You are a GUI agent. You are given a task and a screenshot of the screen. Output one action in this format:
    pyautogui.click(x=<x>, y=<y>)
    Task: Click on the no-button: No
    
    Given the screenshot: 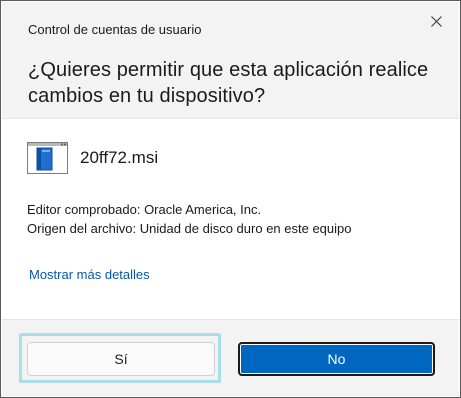 What is the action you would take?
    pyautogui.click(x=336, y=359)
    